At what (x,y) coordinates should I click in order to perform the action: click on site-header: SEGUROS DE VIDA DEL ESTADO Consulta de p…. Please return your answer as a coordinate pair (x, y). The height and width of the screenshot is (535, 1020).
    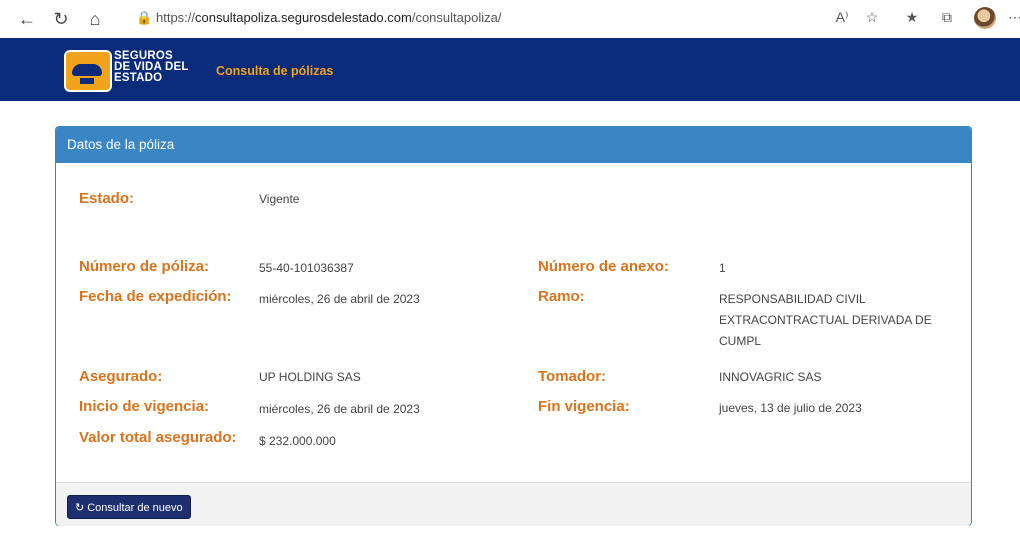
    Looking at the image, I should click on (510, 69).